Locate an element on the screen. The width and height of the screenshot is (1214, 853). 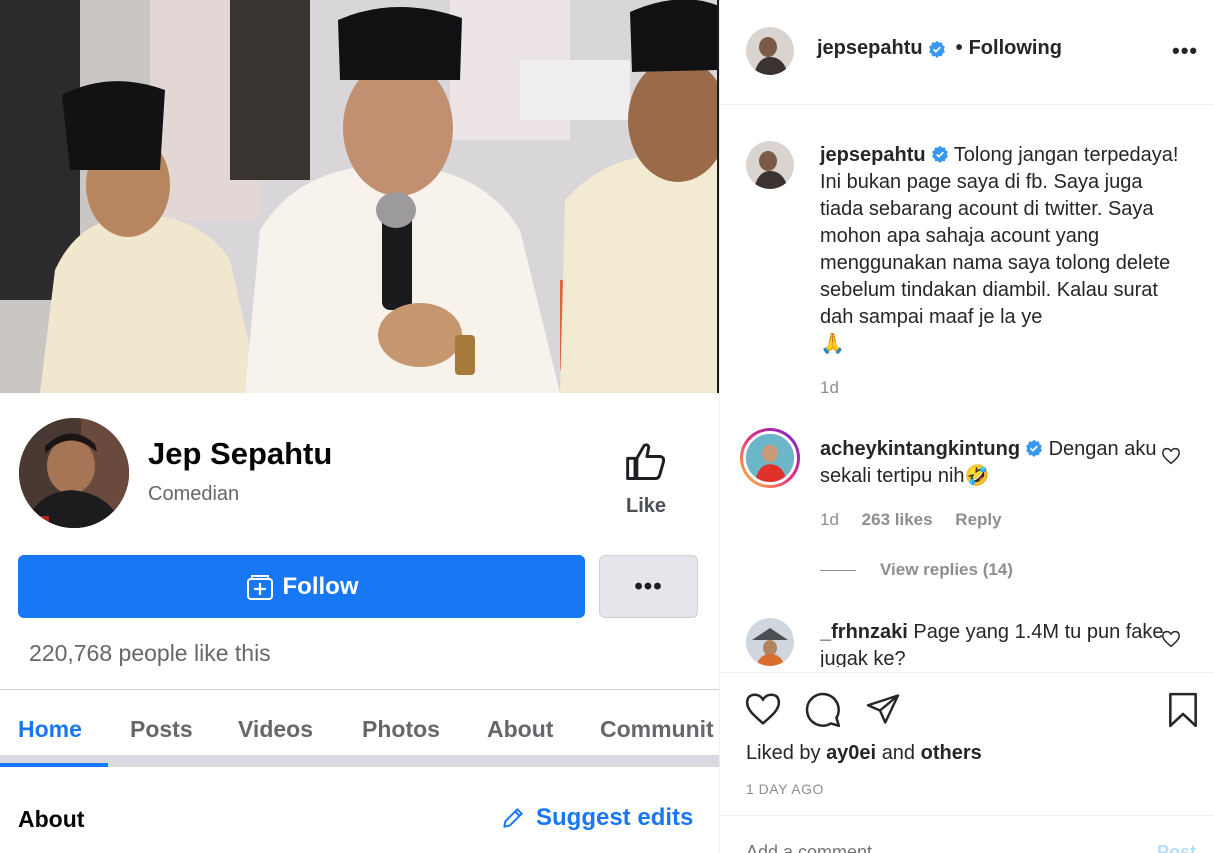
view-replies-button: View replies (14) is located at coordinates (916, 570).